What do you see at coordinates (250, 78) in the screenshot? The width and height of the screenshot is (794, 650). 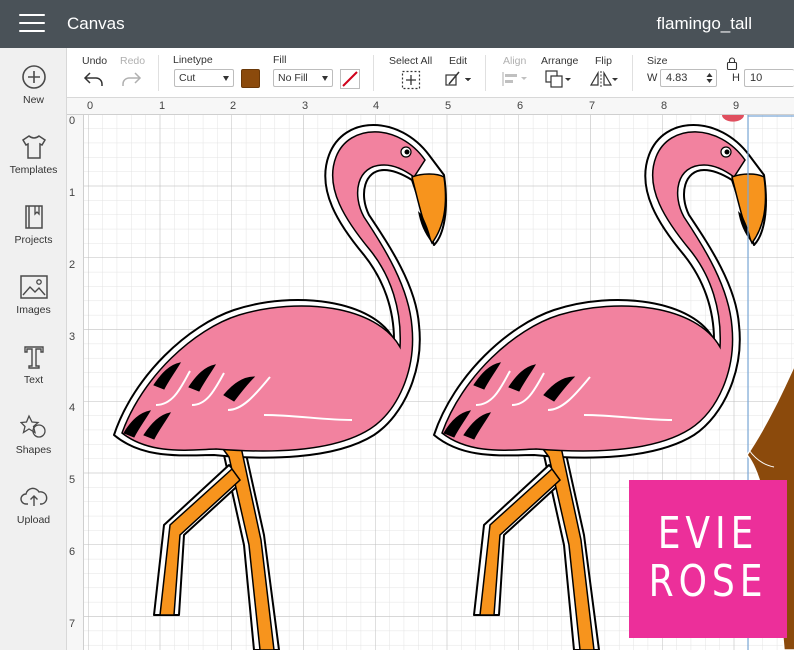 I see `linetype-color-swatch` at bounding box center [250, 78].